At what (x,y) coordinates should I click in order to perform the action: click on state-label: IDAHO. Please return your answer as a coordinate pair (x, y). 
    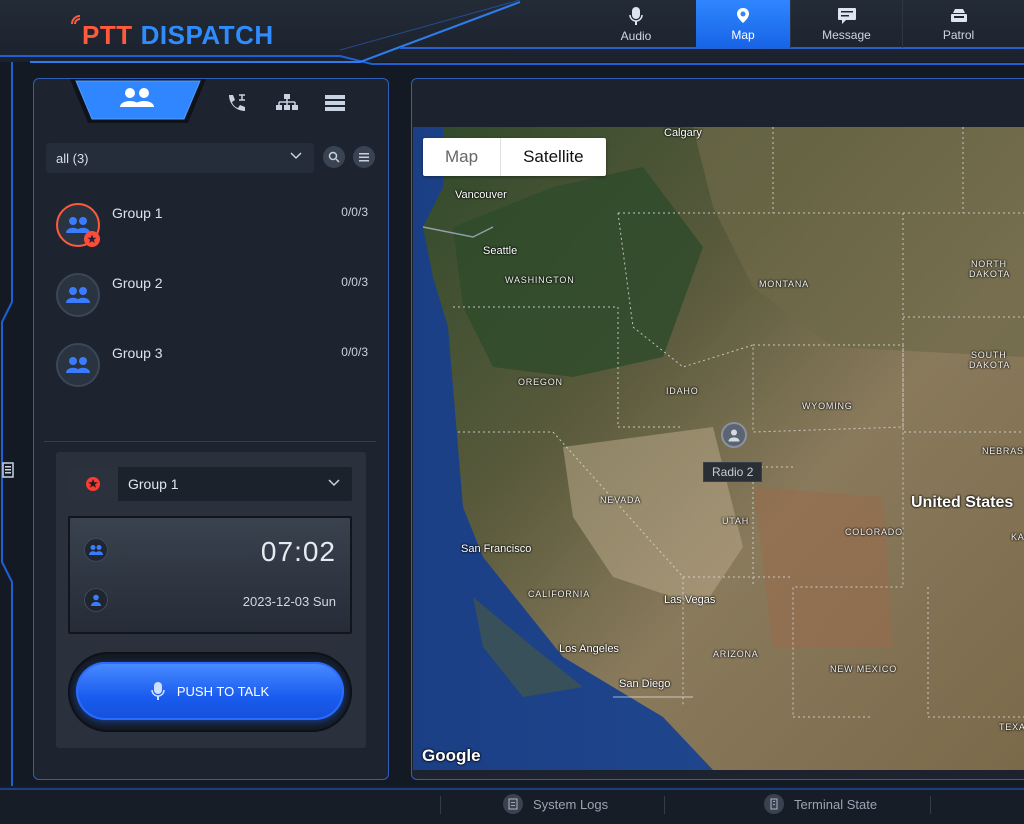
    Looking at the image, I should click on (682, 391).